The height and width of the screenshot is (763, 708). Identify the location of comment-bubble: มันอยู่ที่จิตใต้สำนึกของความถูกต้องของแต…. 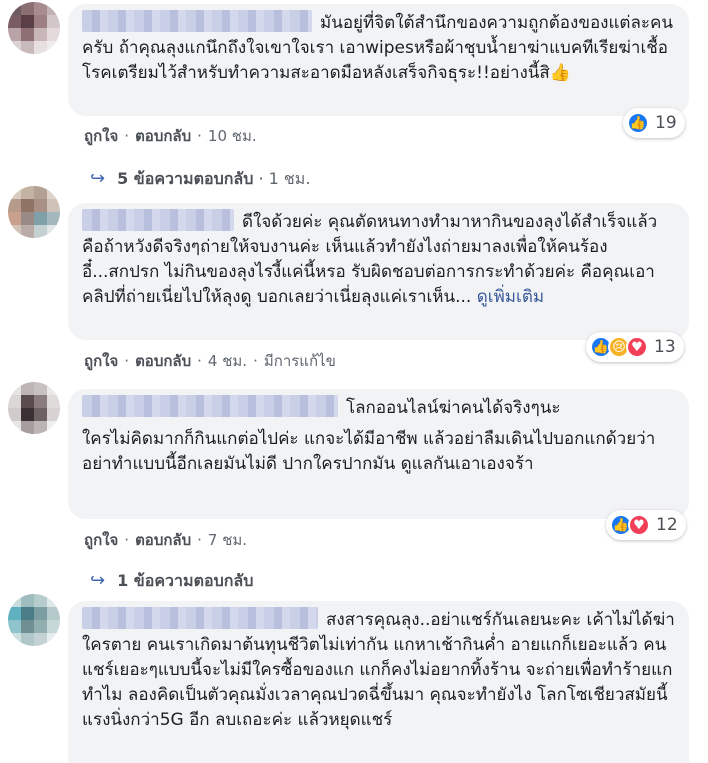
(378, 60).